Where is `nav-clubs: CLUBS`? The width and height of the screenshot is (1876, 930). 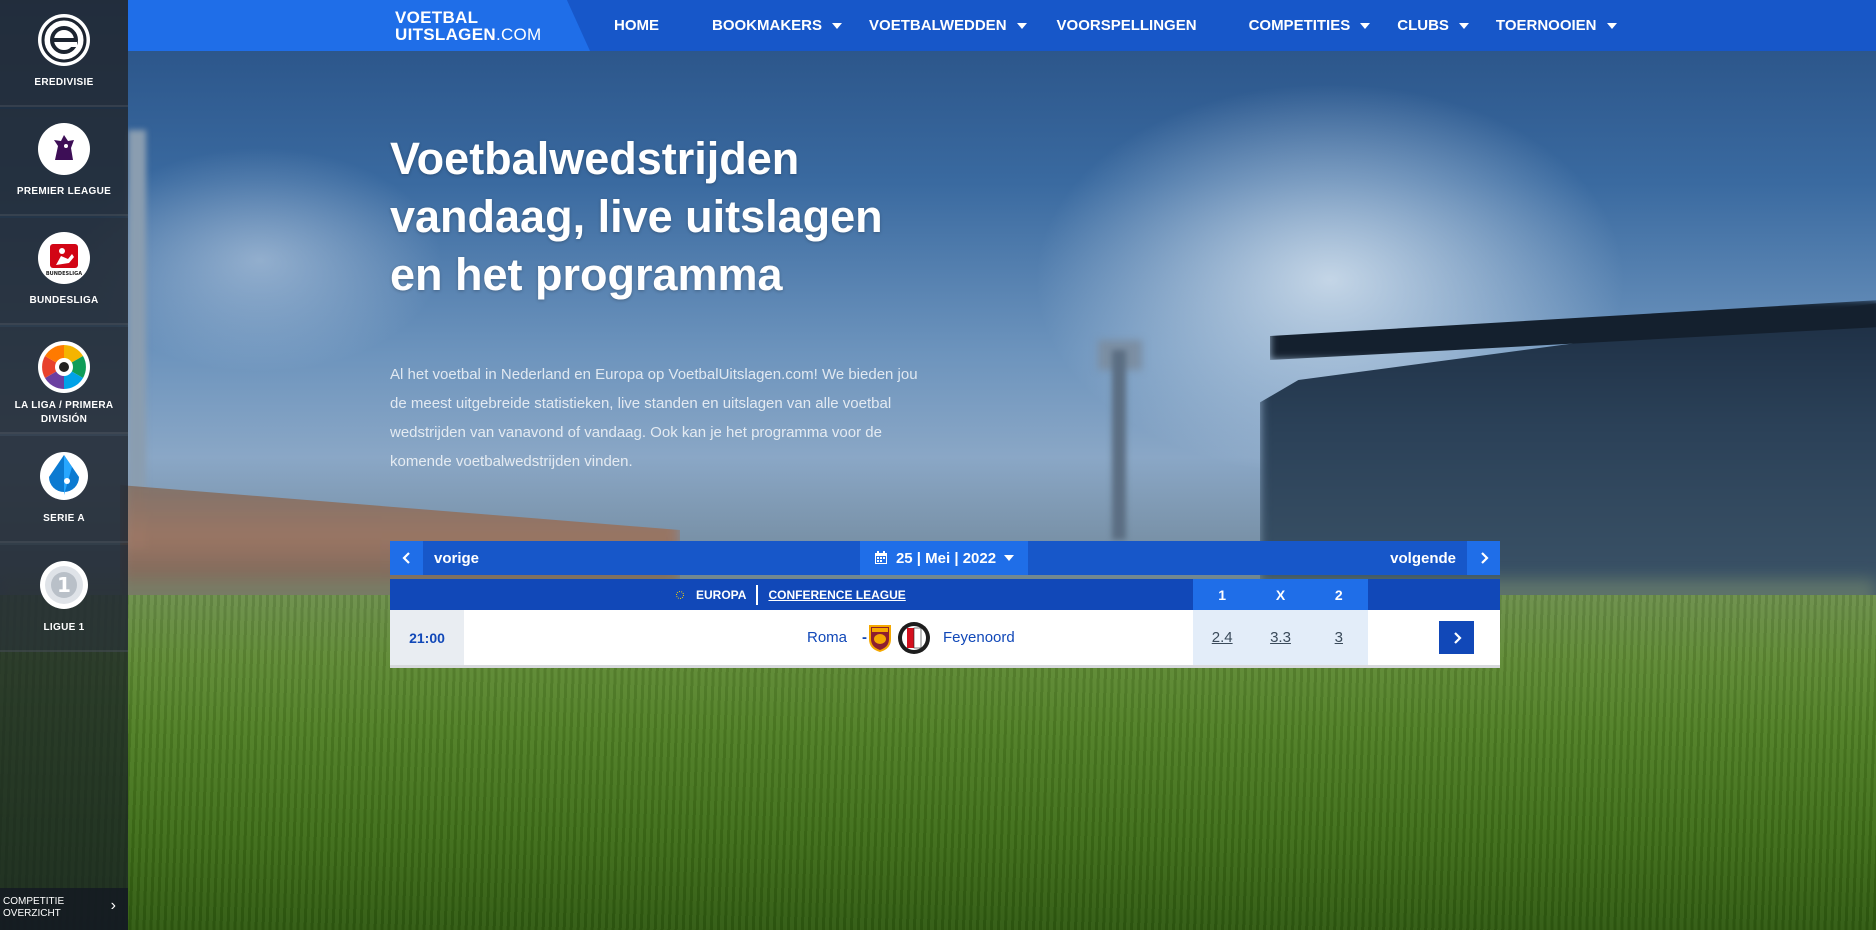 nav-clubs: CLUBS is located at coordinates (1433, 25).